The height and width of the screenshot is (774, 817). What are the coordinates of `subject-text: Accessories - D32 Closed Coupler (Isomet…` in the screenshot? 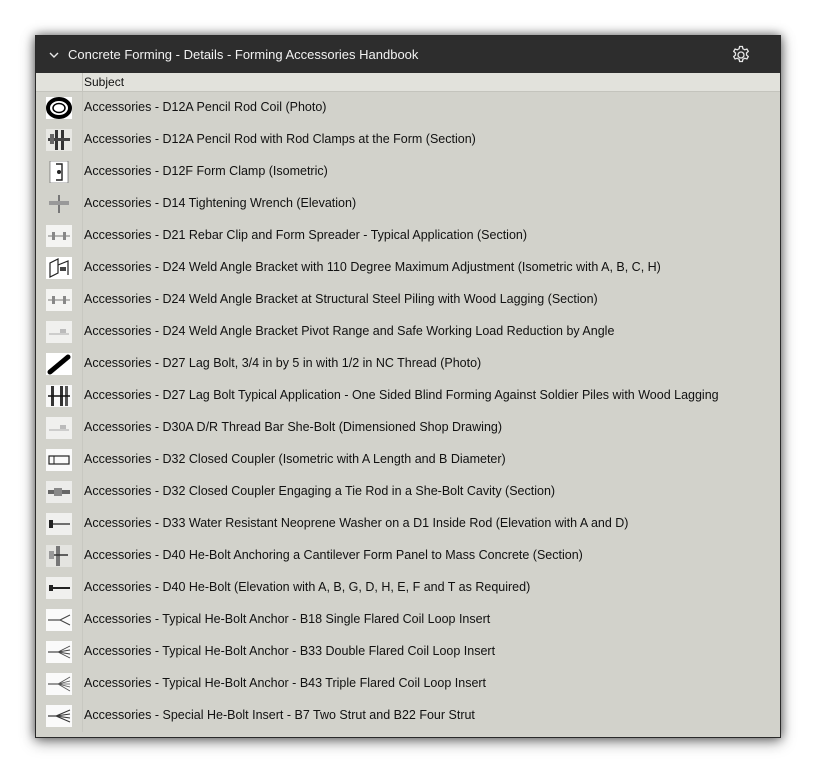 It's located at (295, 459).